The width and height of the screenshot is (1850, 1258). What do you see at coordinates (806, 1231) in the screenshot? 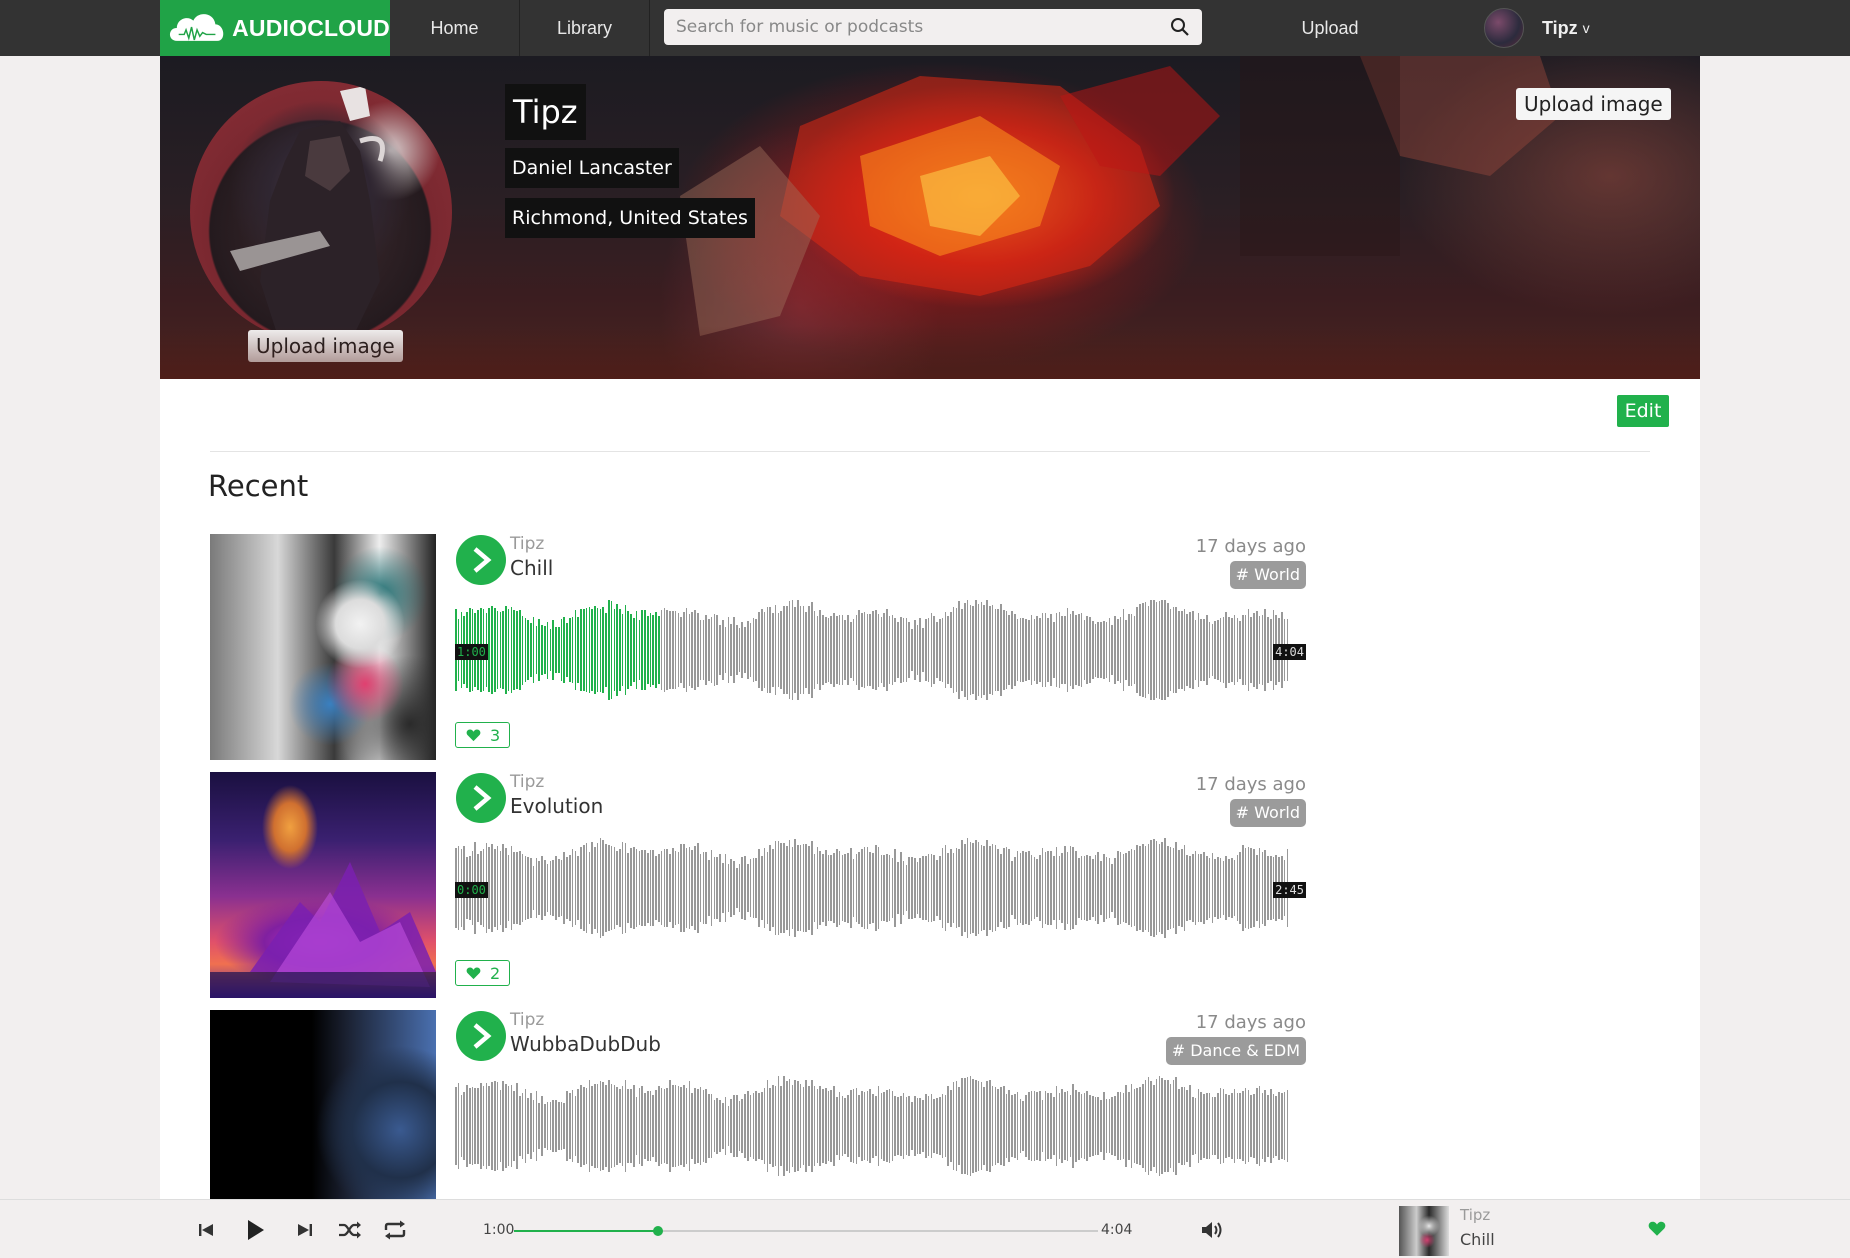
I see `seek-bar` at bounding box center [806, 1231].